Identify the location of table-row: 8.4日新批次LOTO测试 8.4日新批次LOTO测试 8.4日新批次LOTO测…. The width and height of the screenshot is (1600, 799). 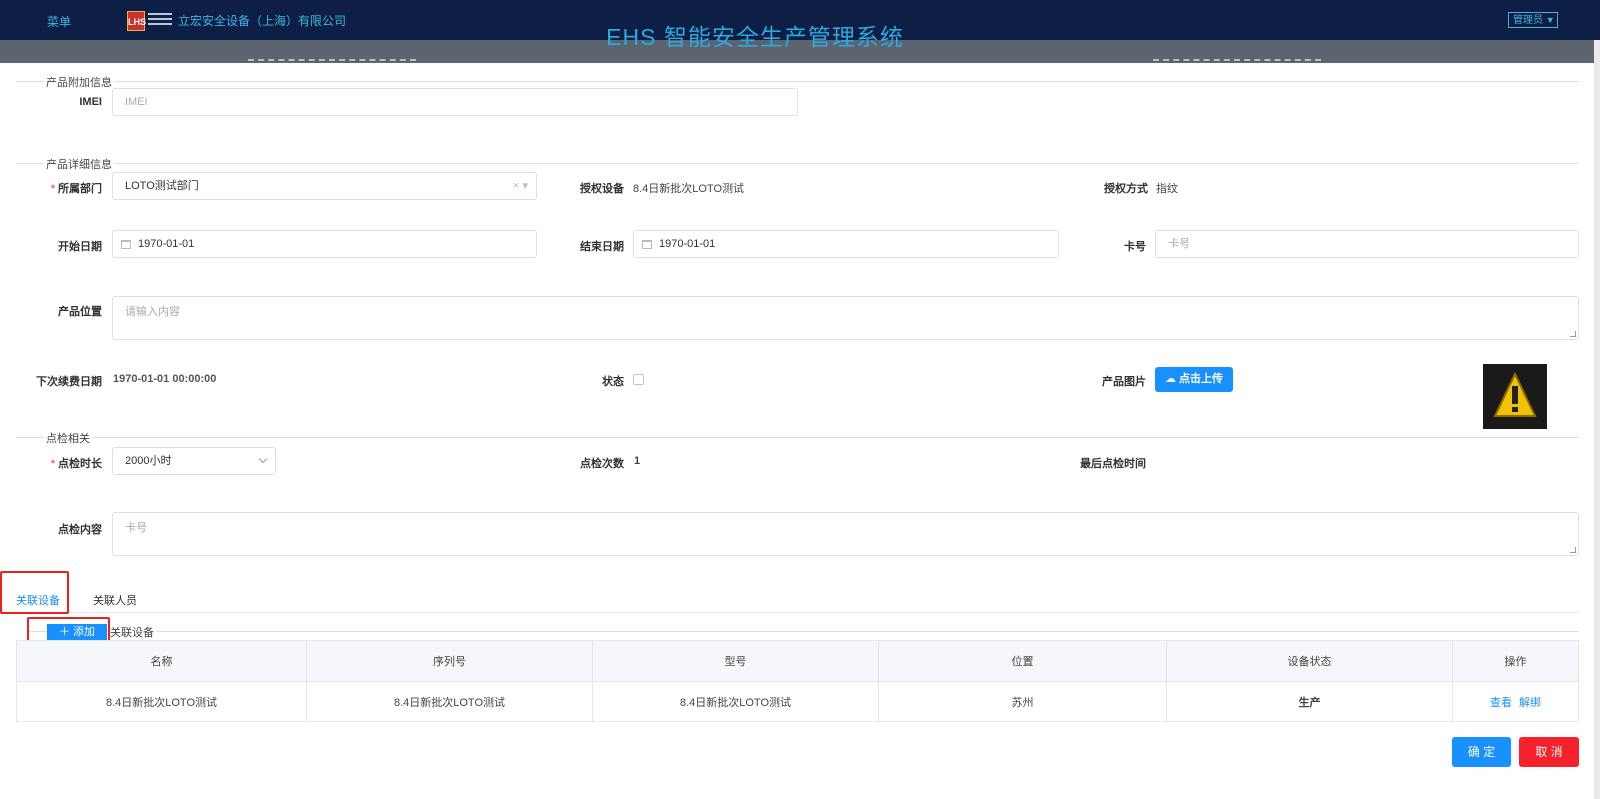
(797, 701).